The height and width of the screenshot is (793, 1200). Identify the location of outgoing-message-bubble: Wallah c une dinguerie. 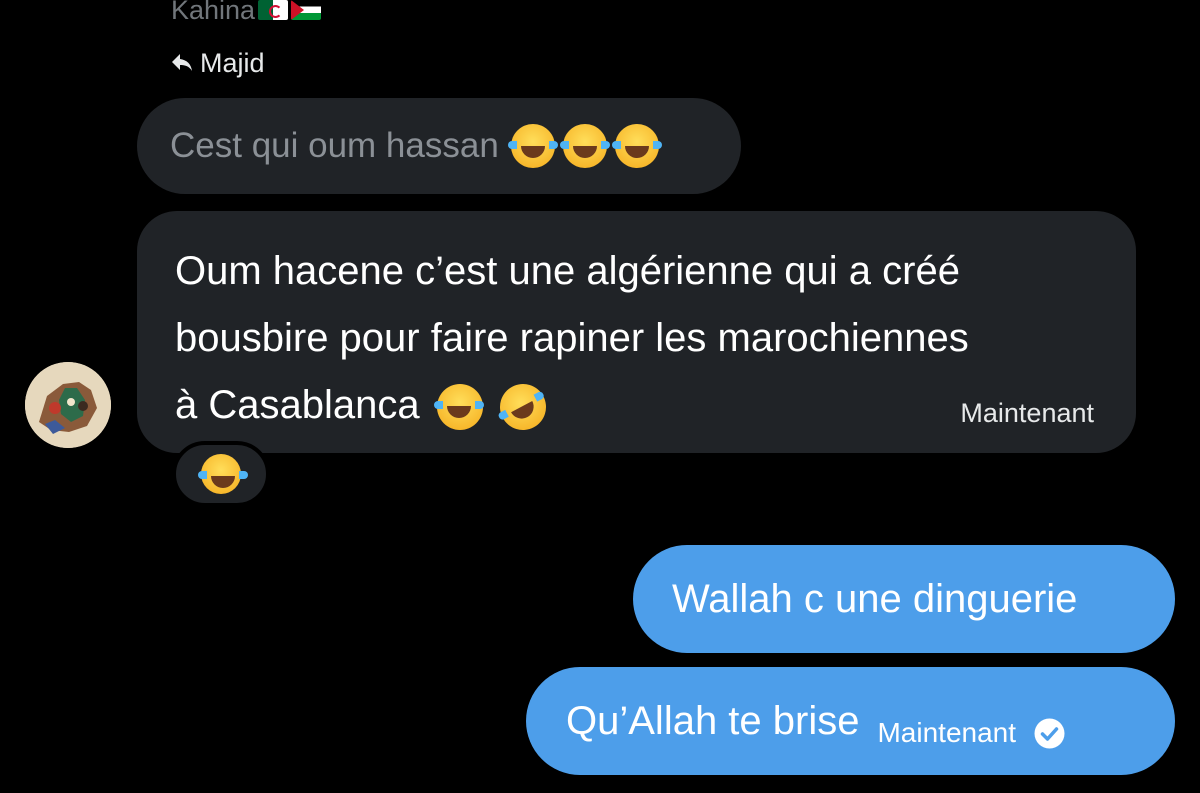
(904, 599).